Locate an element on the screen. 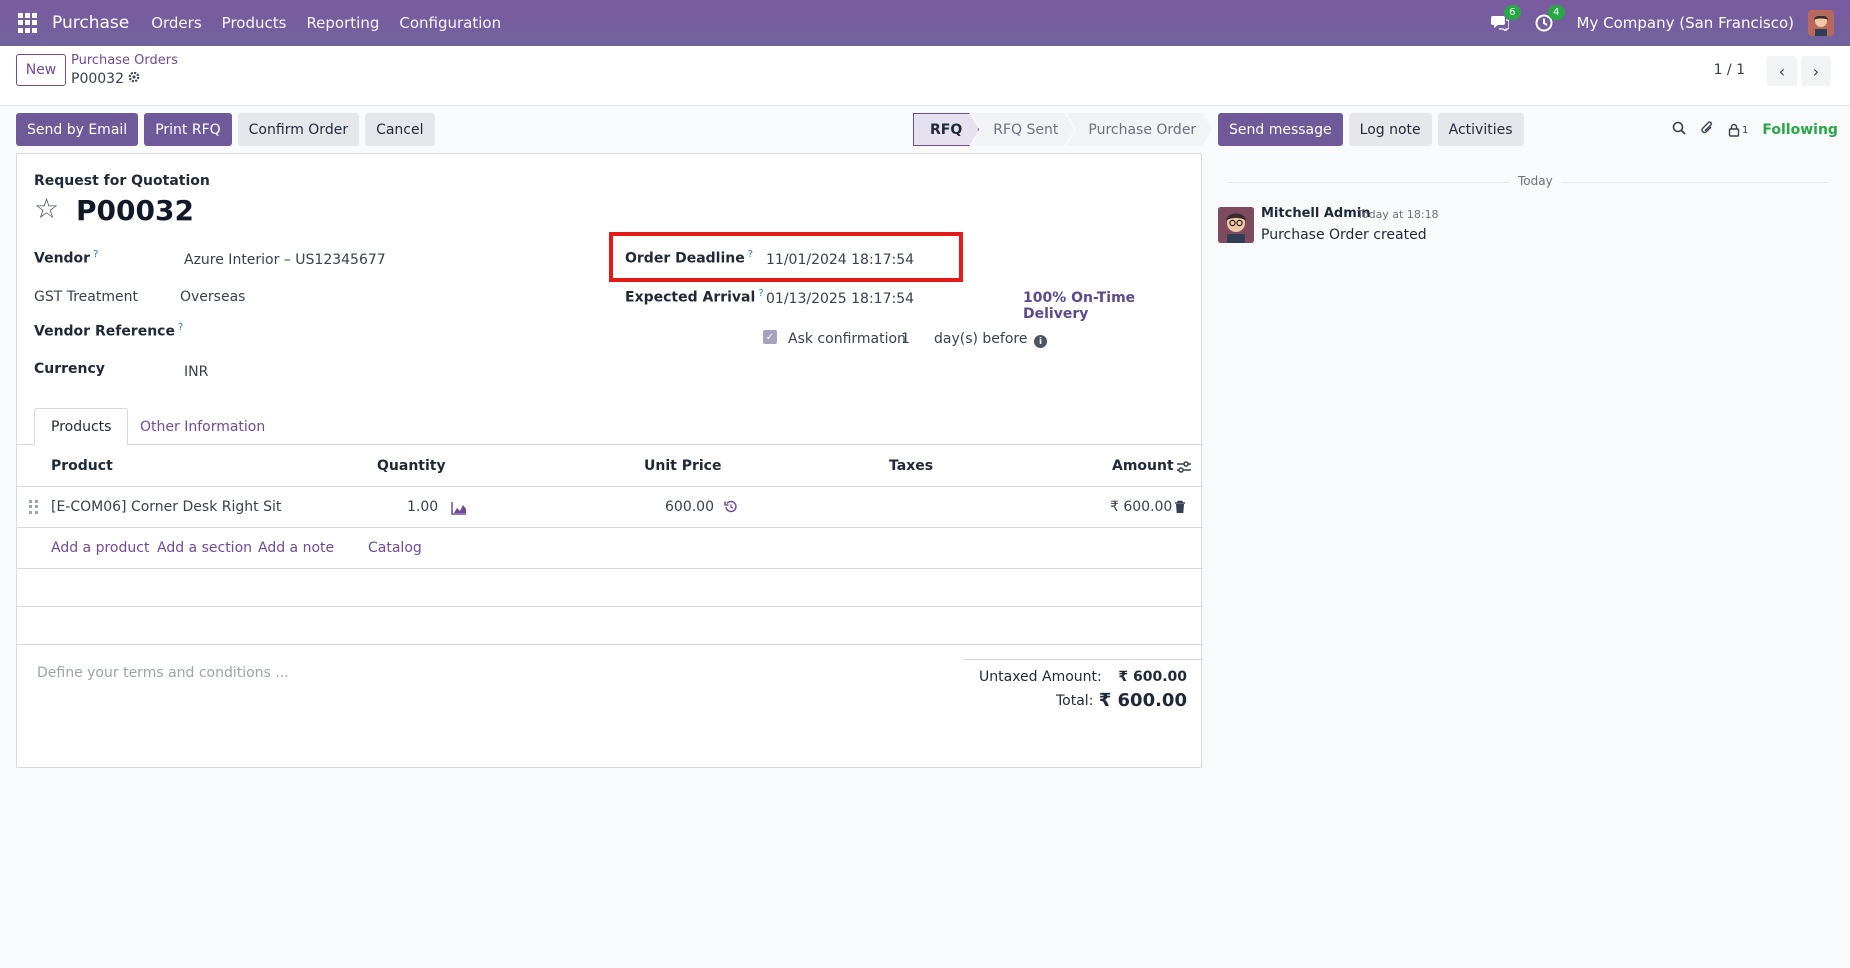 The height and width of the screenshot is (968, 1850). chatter-tools: 1 Following is located at coordinates (1755, 130).